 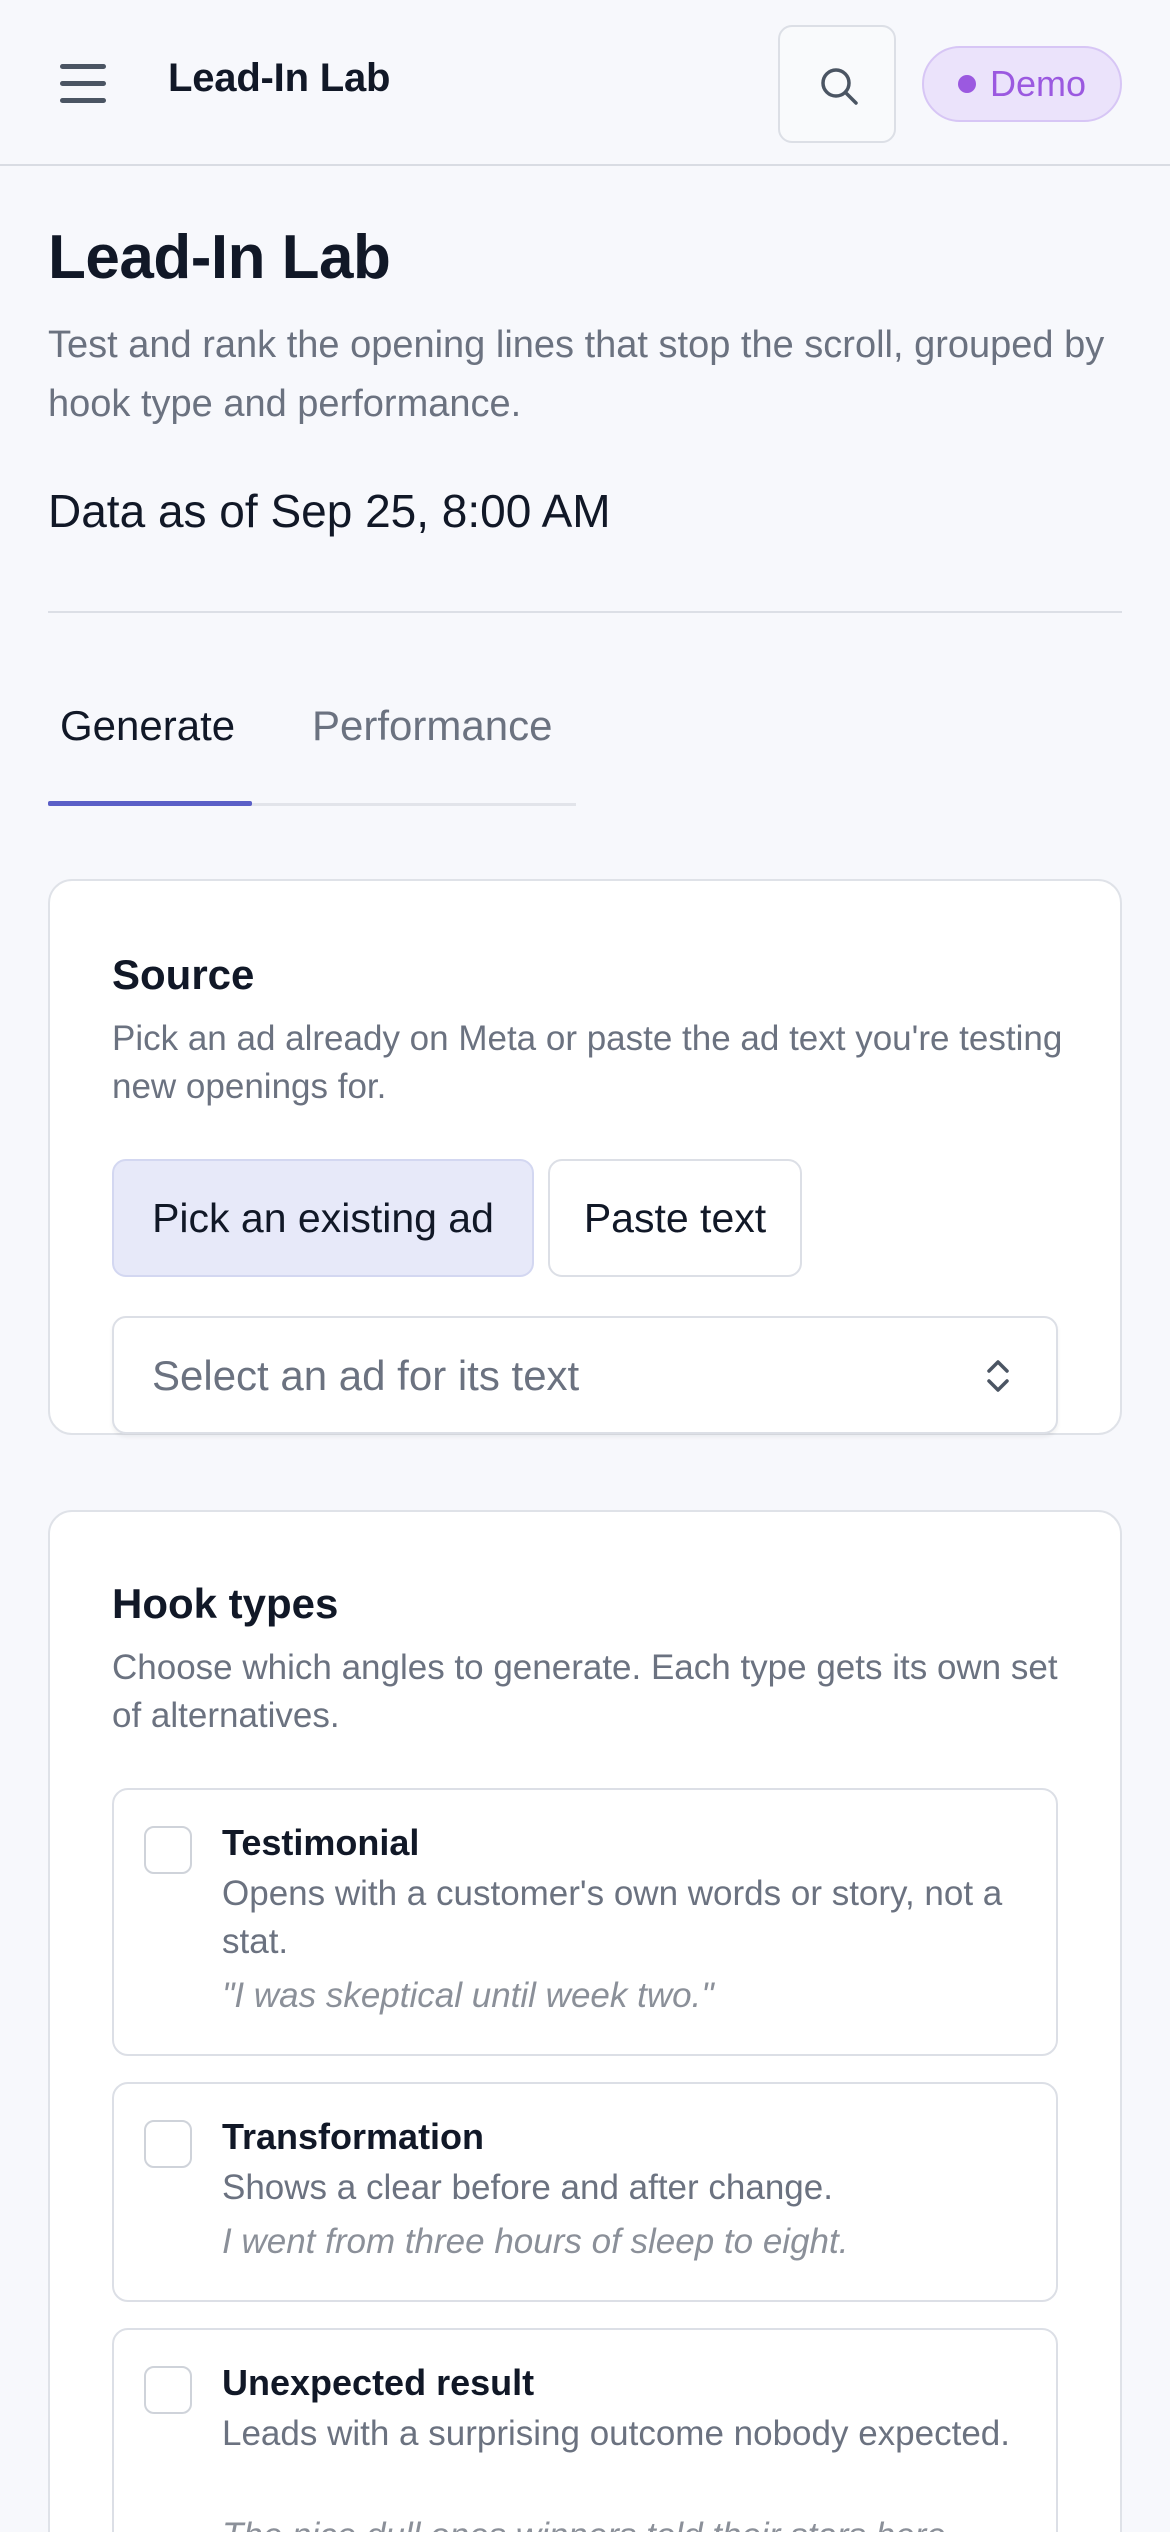 I want to click on section-divider, so click(x=585, y=612).